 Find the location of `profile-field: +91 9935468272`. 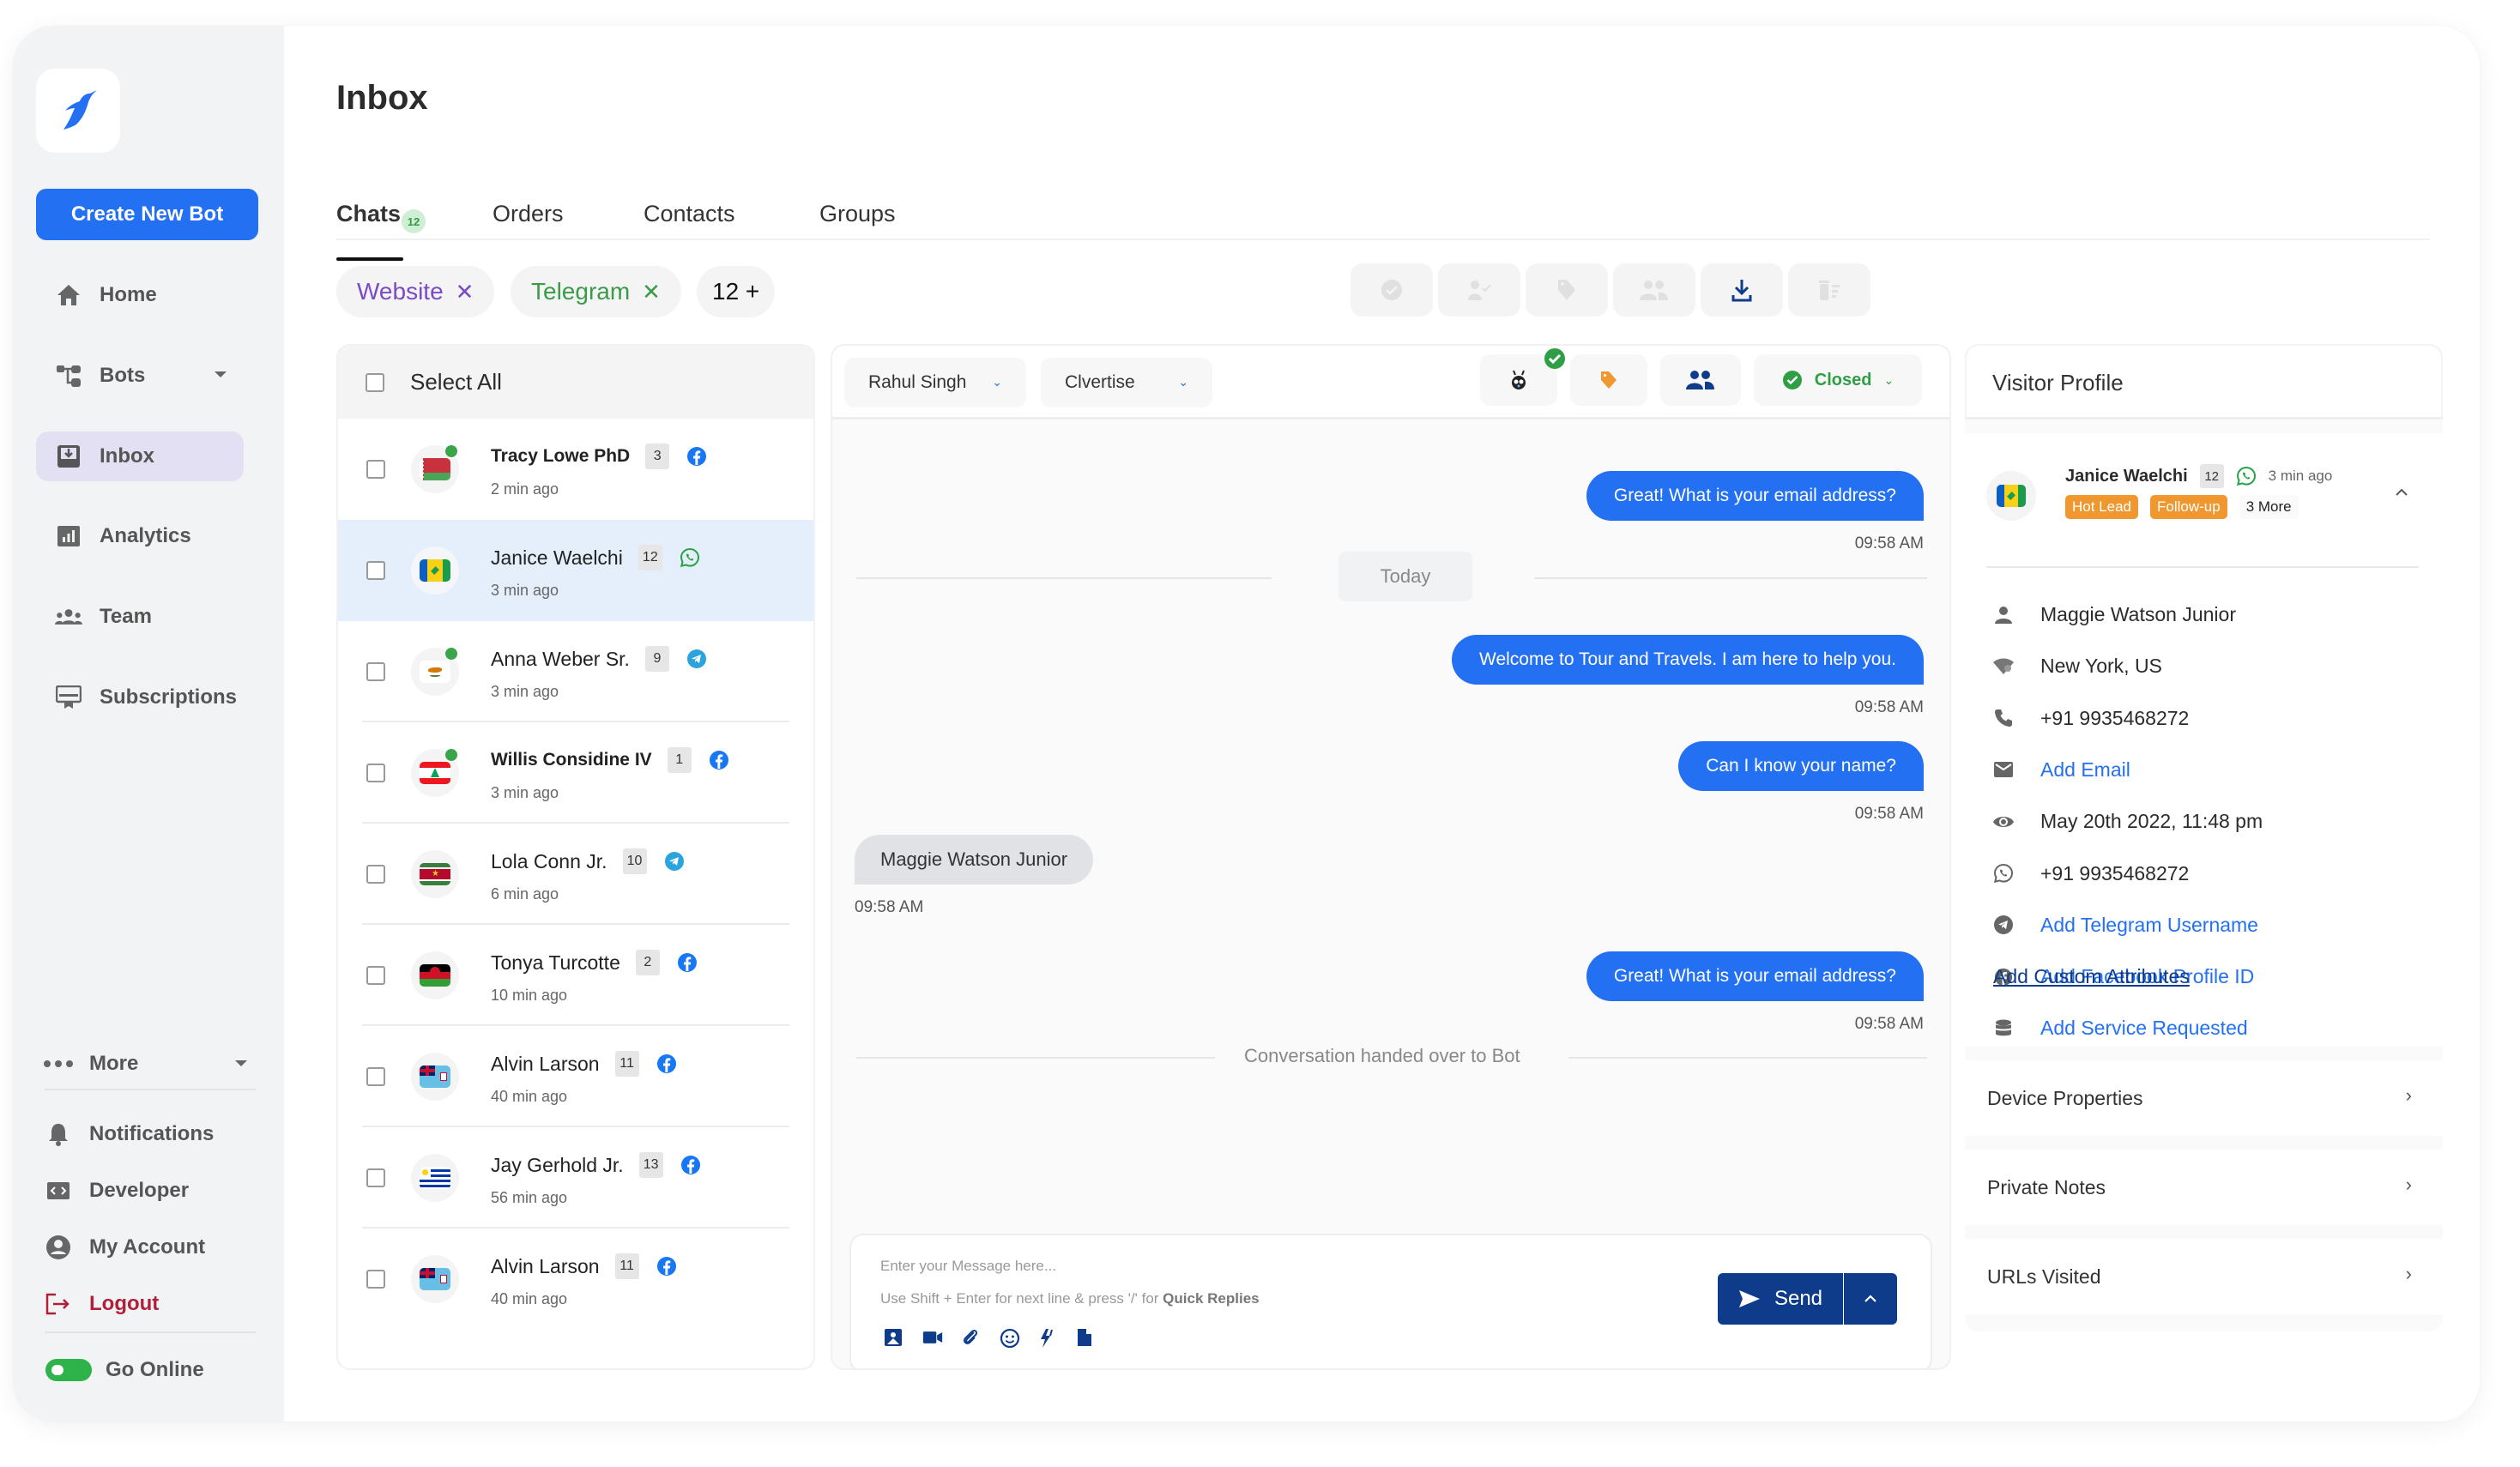

profile-field: +91 9935468272 is located at coordinates (2090, 873).